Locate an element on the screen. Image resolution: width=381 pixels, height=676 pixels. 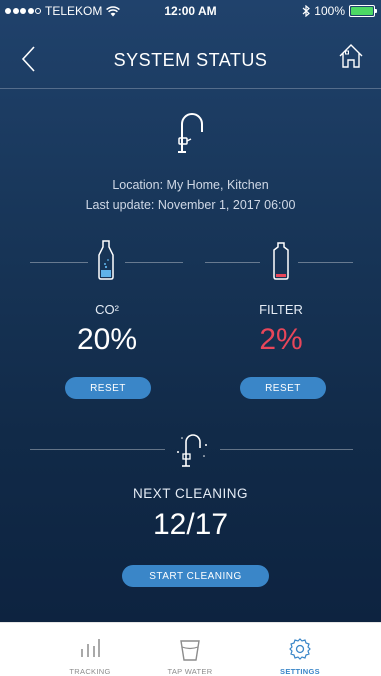
filter-label: FILTER is located at coordinates (281, 309).